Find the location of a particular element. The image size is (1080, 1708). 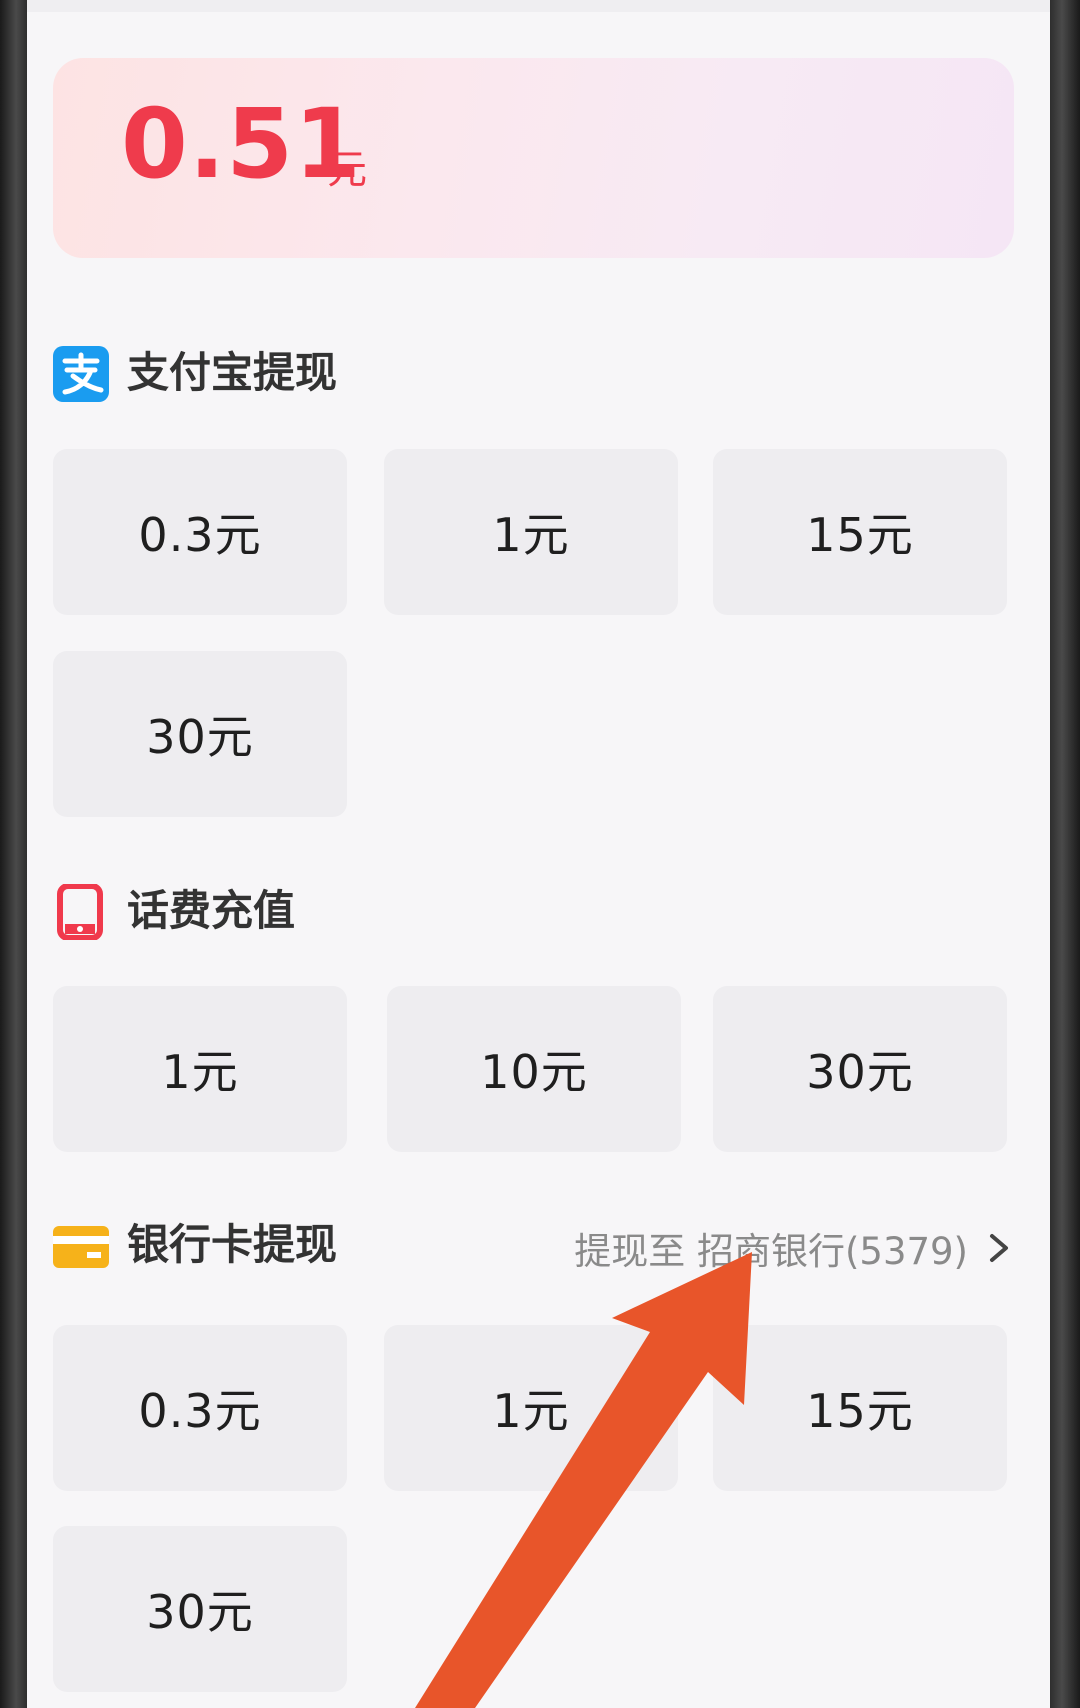

bank-select-link: 提现至 招商银行(5379) is located at coordinates (794, 1249).